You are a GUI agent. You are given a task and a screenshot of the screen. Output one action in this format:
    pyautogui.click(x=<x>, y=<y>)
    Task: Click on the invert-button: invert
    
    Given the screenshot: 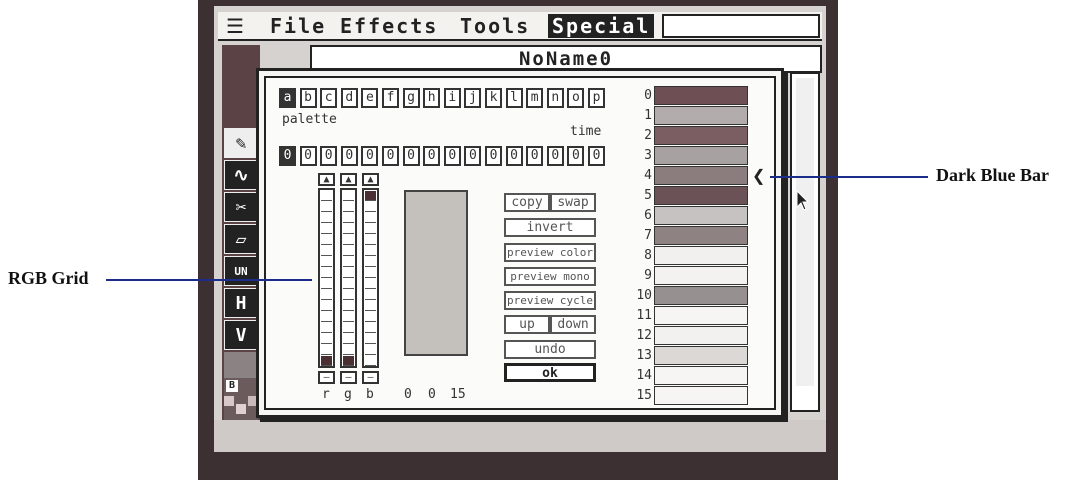 What is the action you would take?
    pyautogui.click(x=550, y=227)
    